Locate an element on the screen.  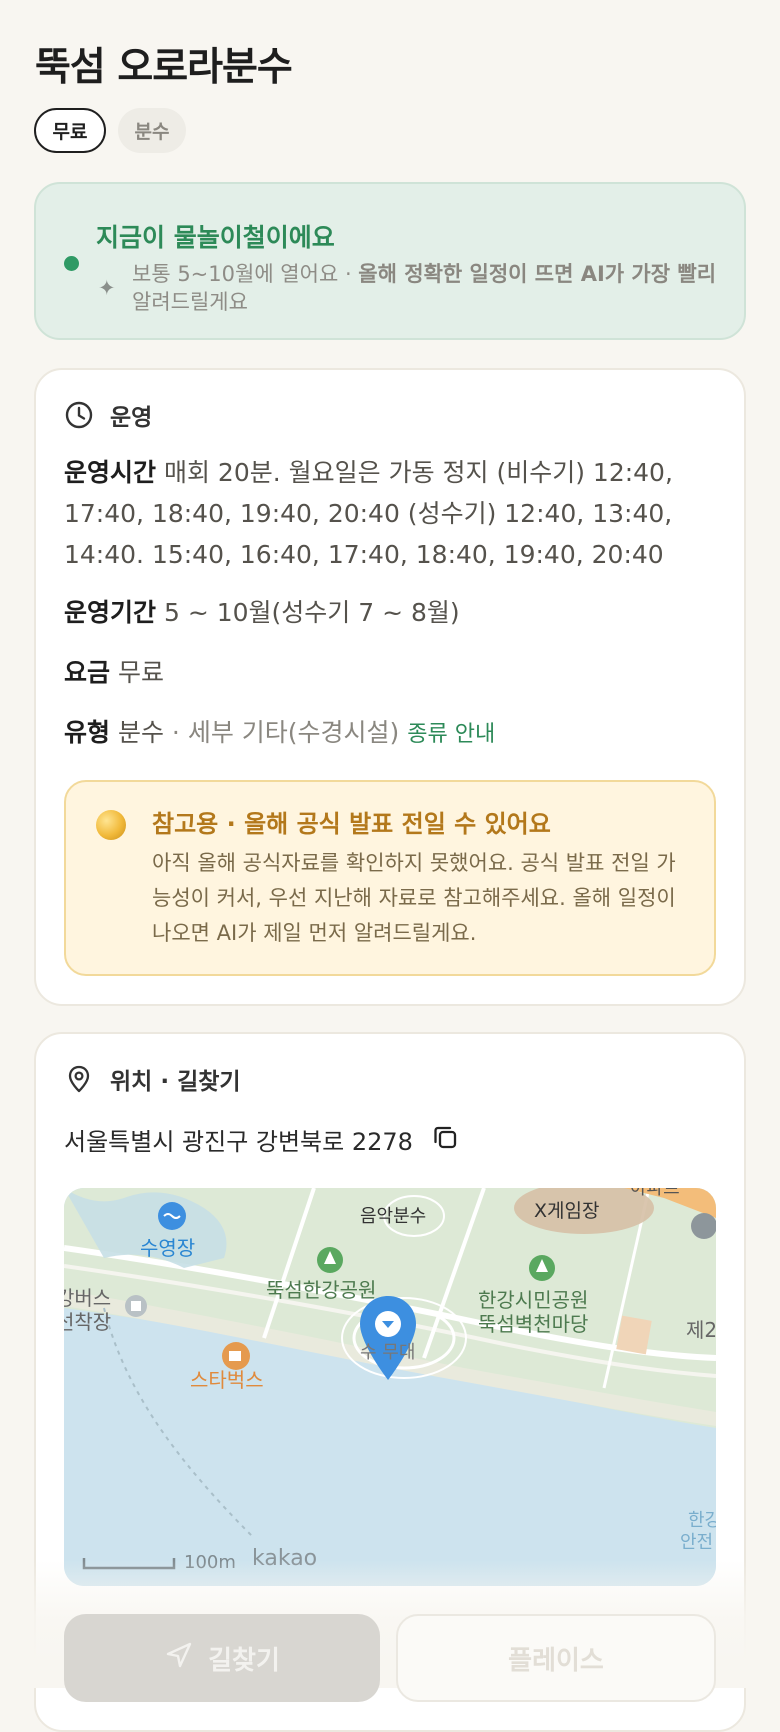
map-label-top-right: 아파트 is located at coordinates (655, 1193).